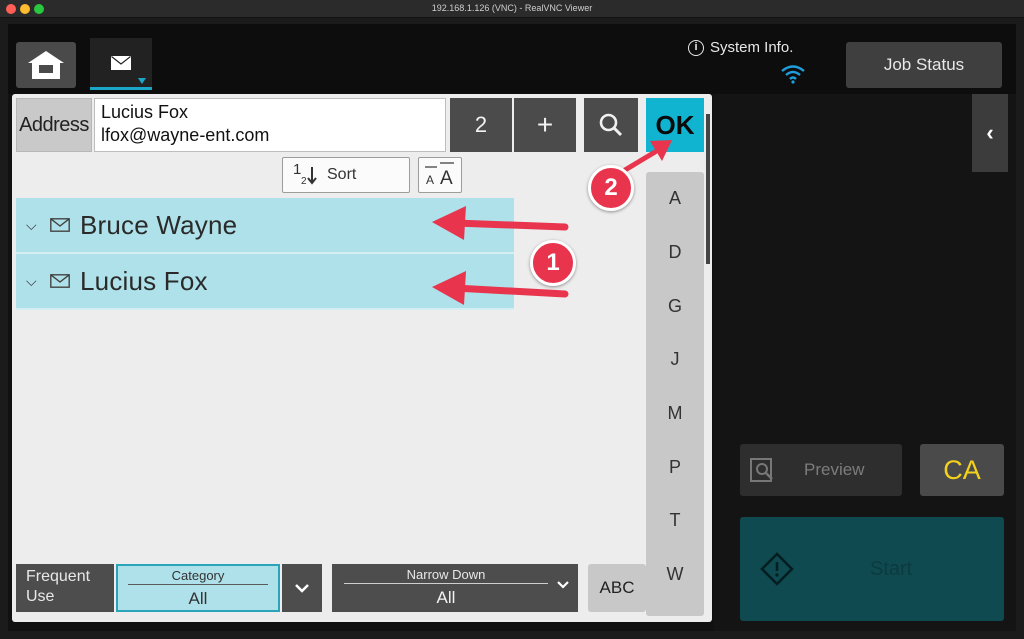 The image size is (1024, 639). I want to click on chevron-left-icon: ‹, so click(990, 132).